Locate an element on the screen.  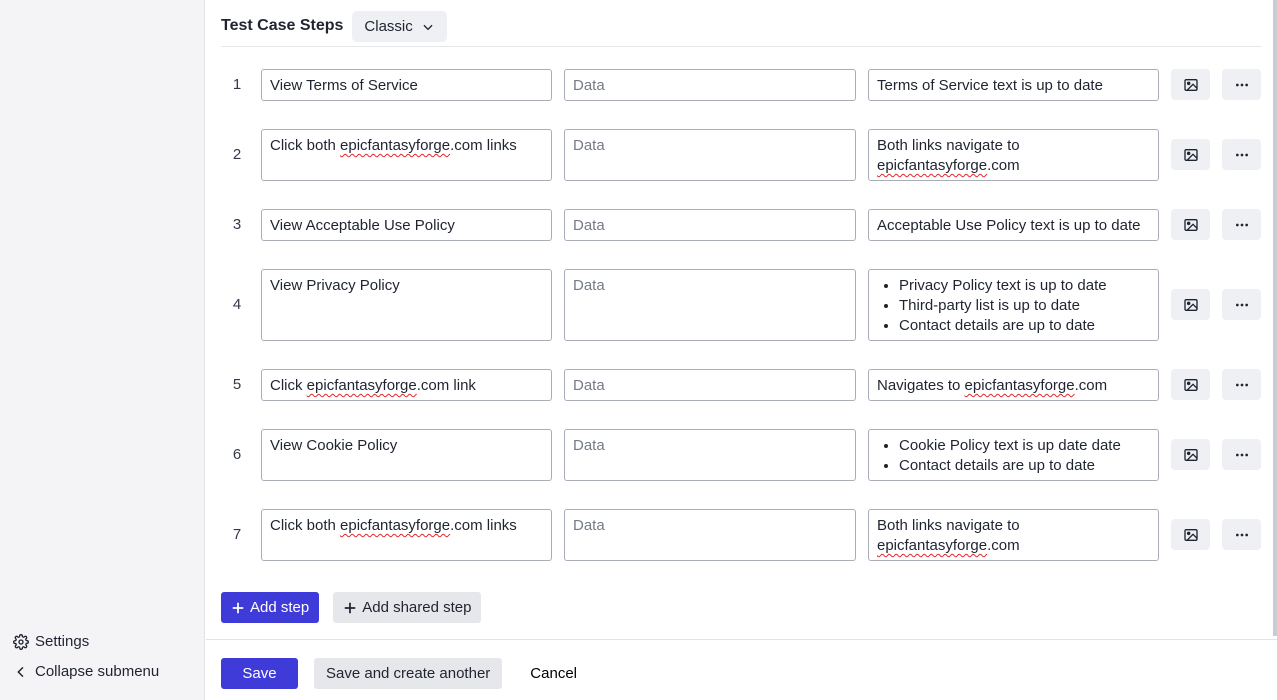
step-action-field: View Acceptable Use Policy is located at coordinates (406, 225).